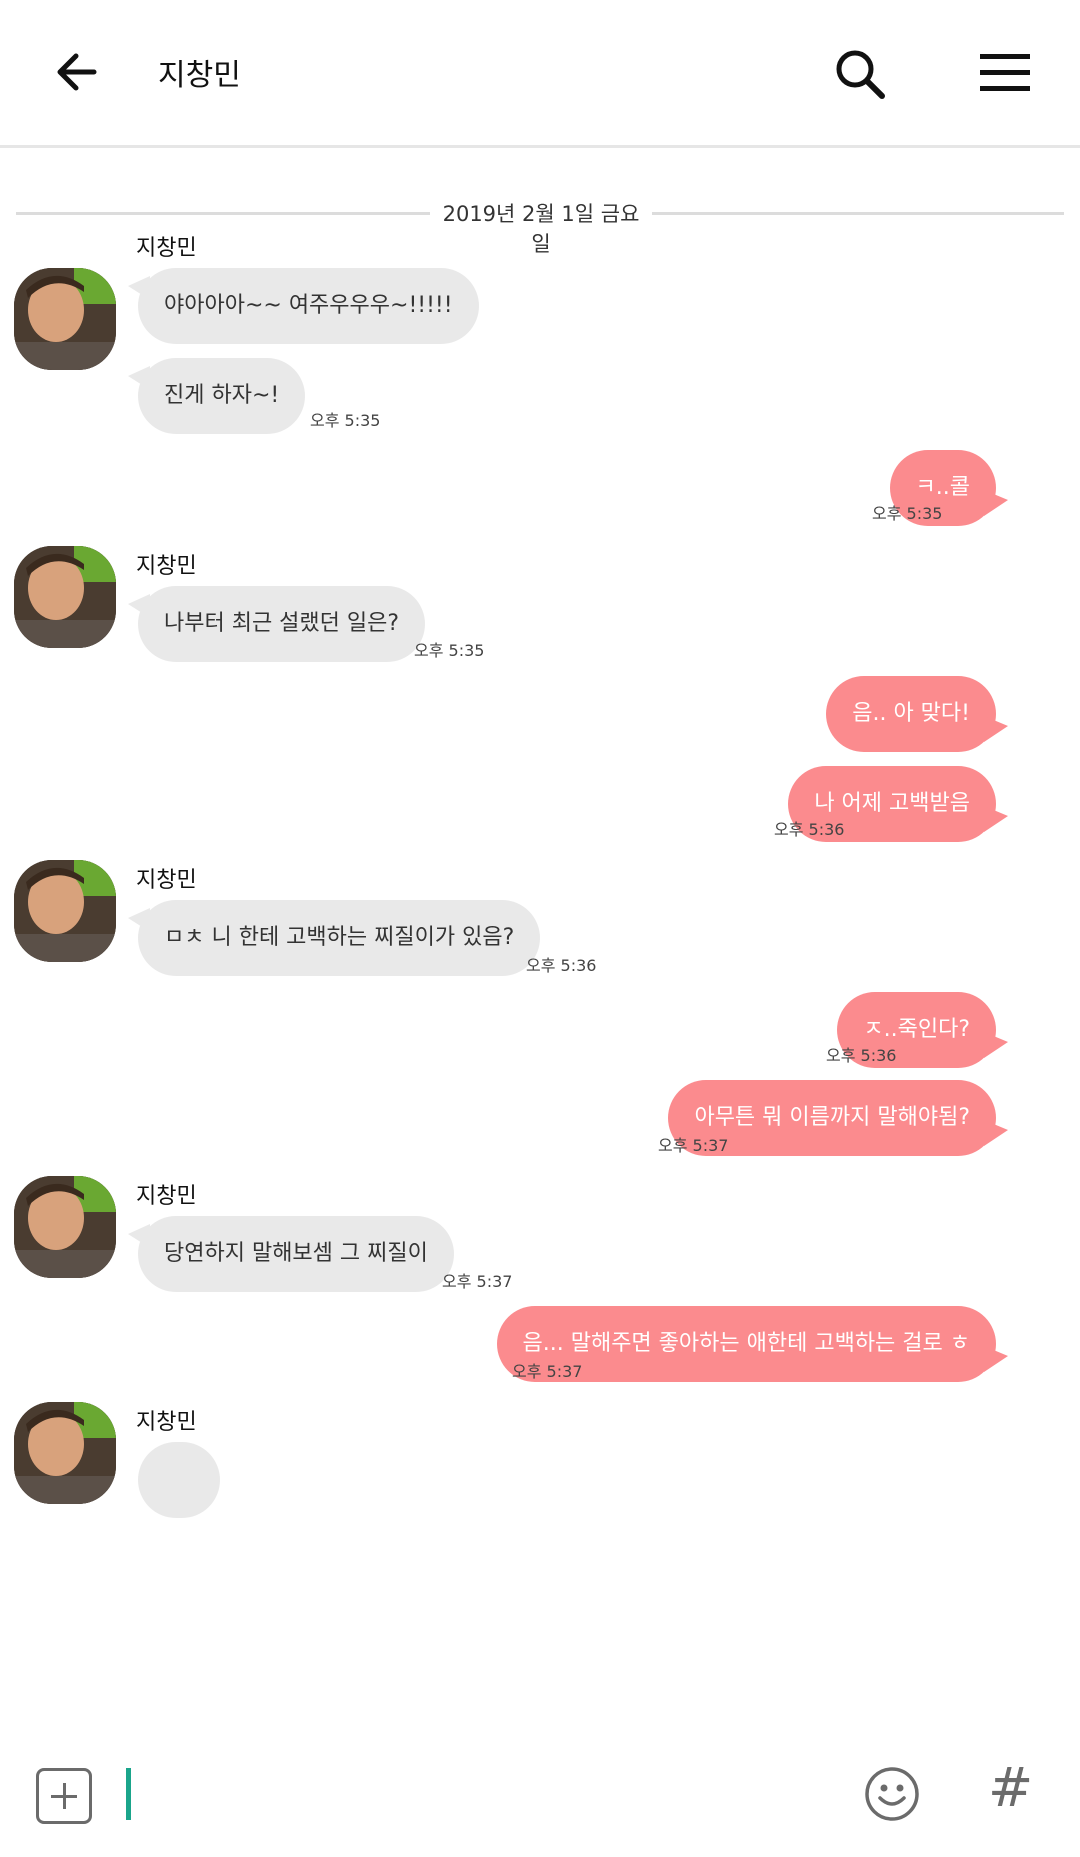 Image resolution: width=1080 pixels, height=1857 pixels. What do you see at coordinates (540, 74) in the screenshot?
I see `chat-header: 지창민` at bounding box center [540, 74].